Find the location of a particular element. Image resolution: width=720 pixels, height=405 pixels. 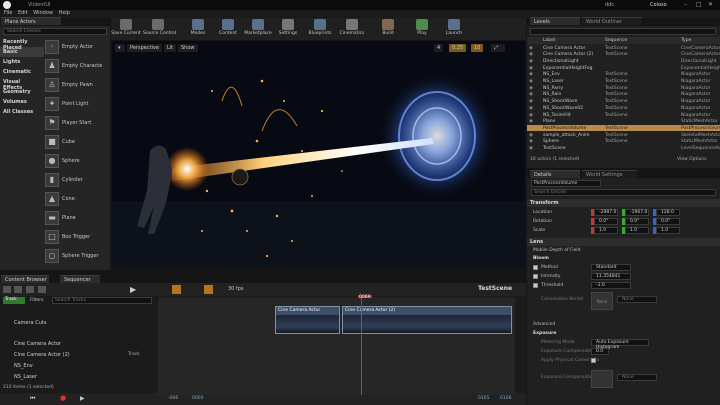

column-type: Type is located at coordinates (686, 40).